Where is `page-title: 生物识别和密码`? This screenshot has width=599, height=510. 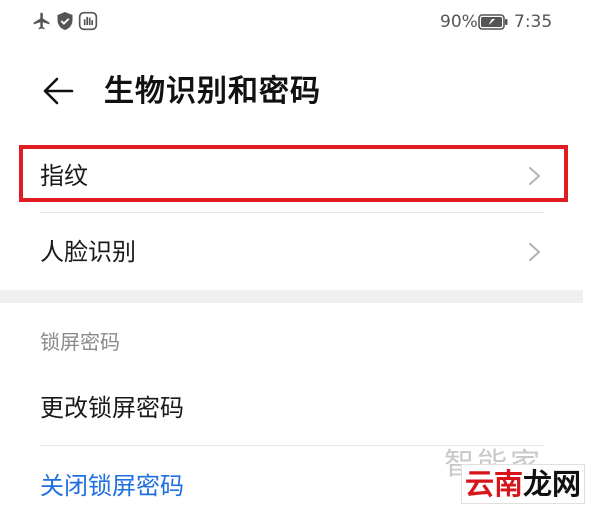
page-title: 生物识别和密码 is located at coordinates (212, 91).